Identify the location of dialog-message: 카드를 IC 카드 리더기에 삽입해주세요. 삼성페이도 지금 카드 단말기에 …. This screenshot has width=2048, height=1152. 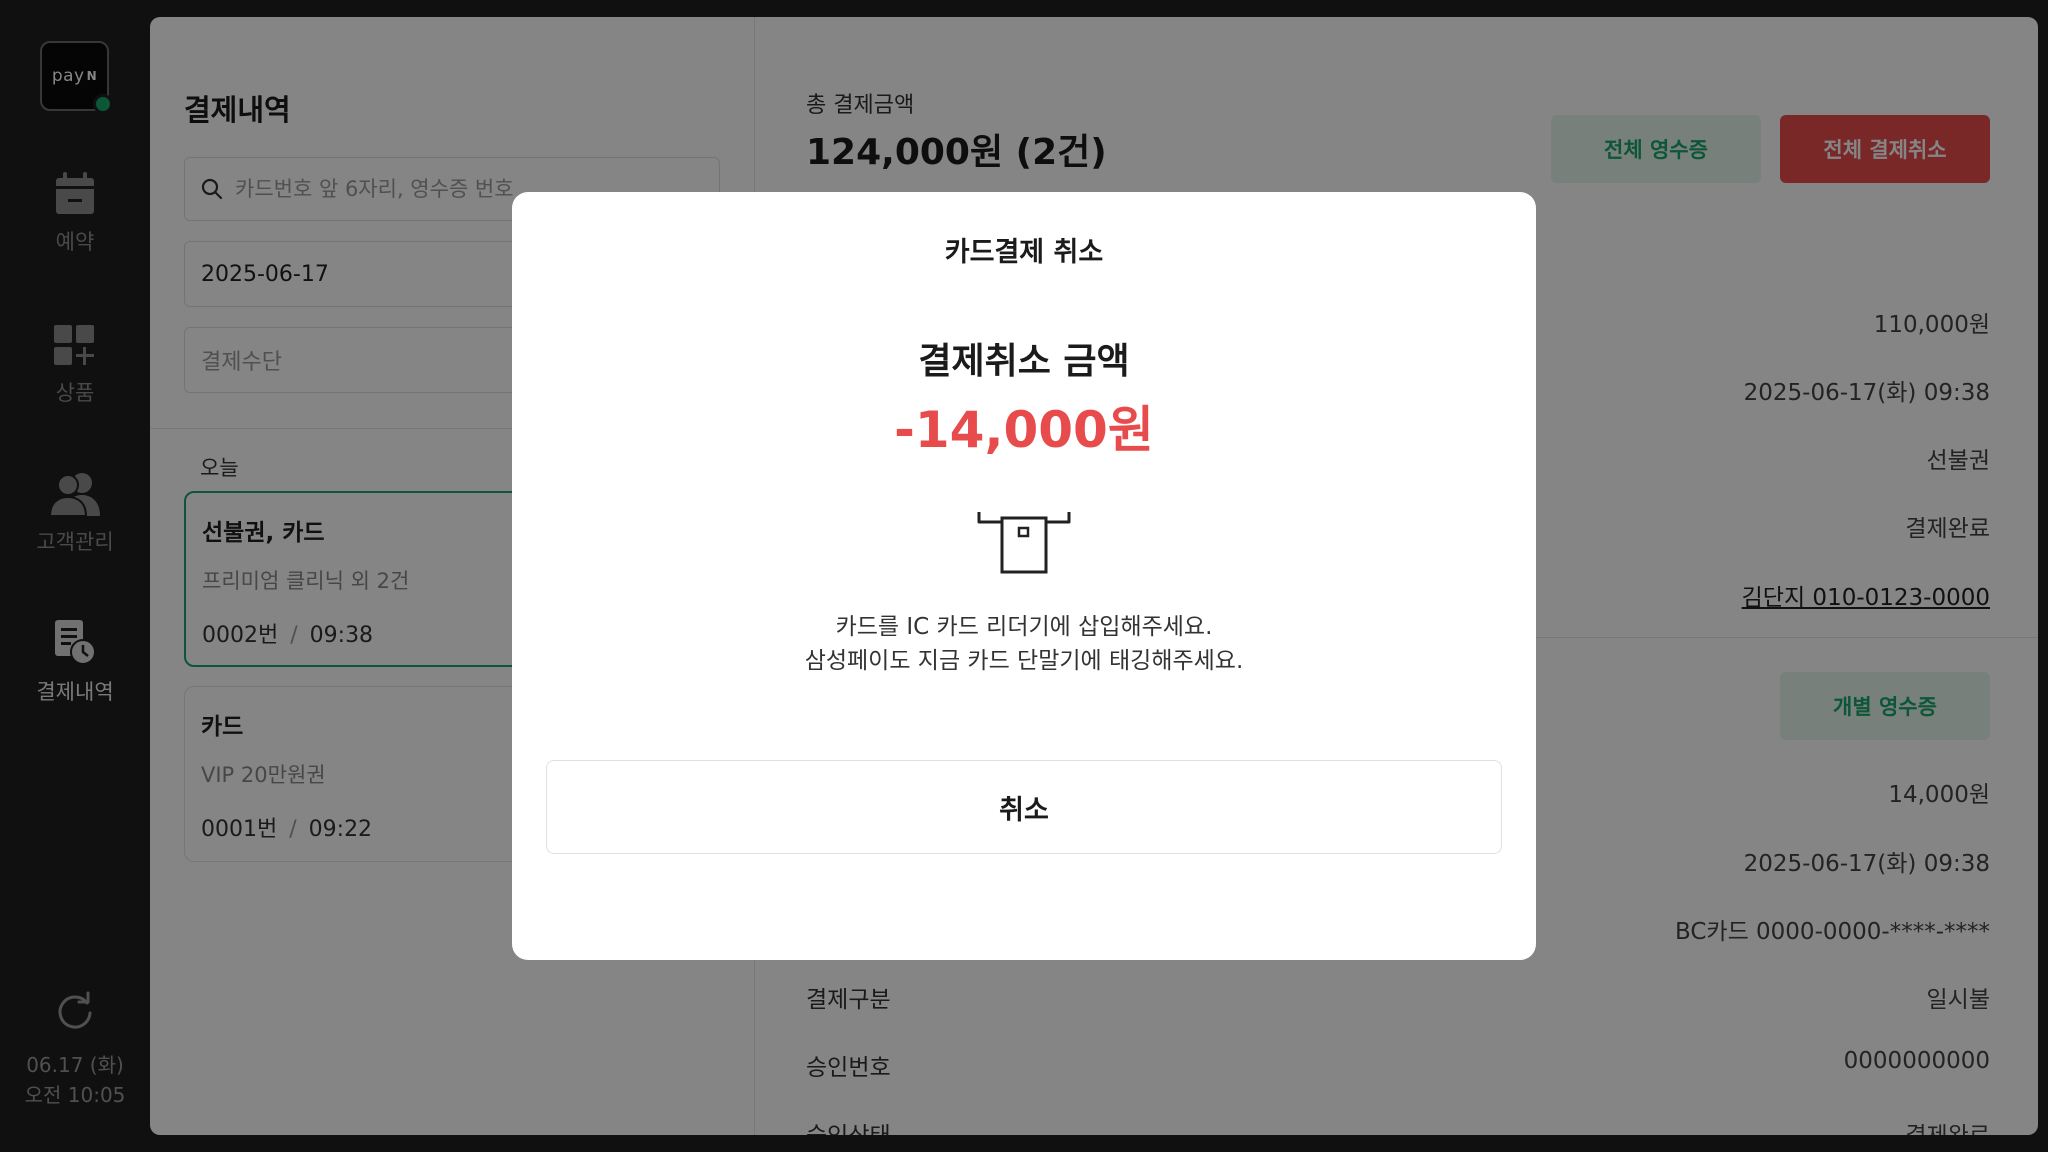
(1024, 644).